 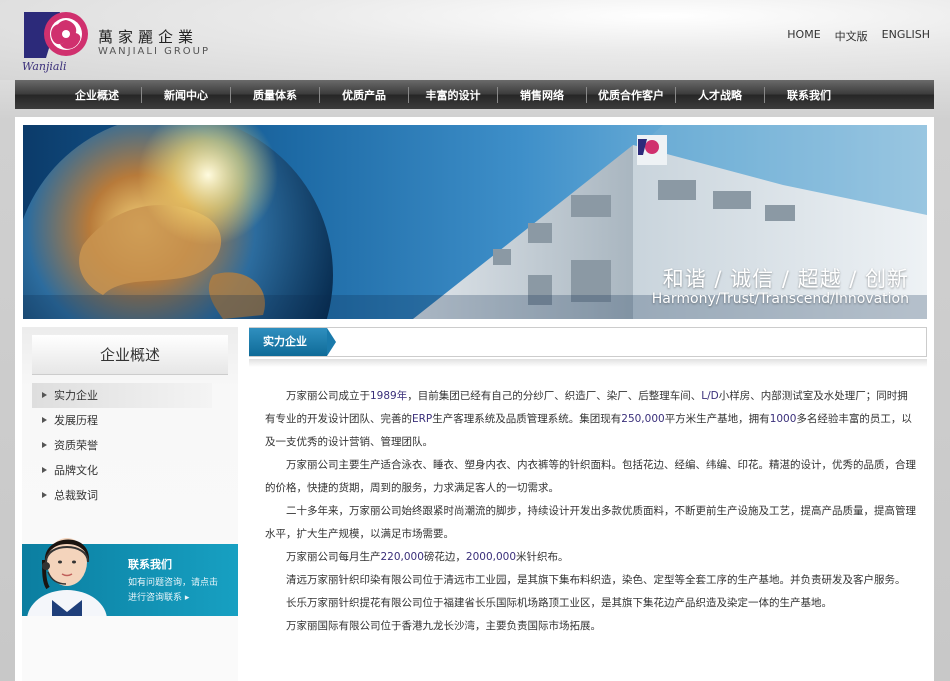 I want to click on logo-chinese-name: 萬家麗企業, so click(x=148, y=37).